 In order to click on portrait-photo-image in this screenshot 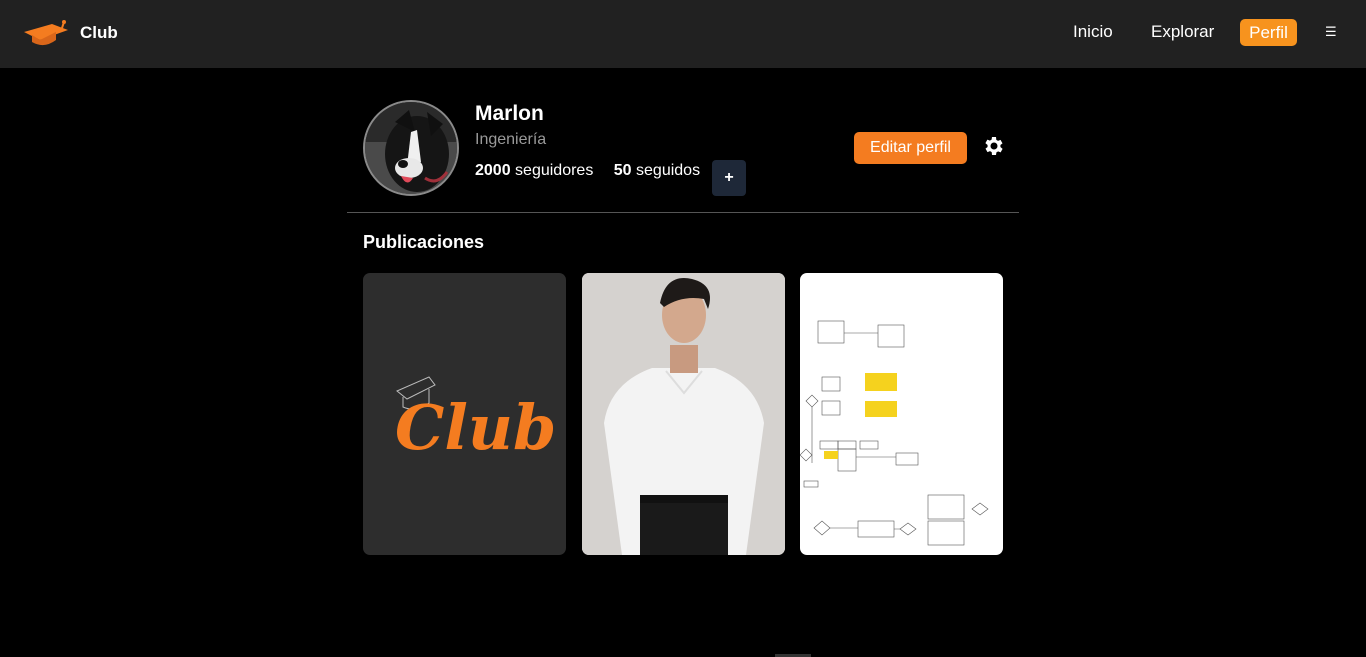, I will do `click(683, 414)`.